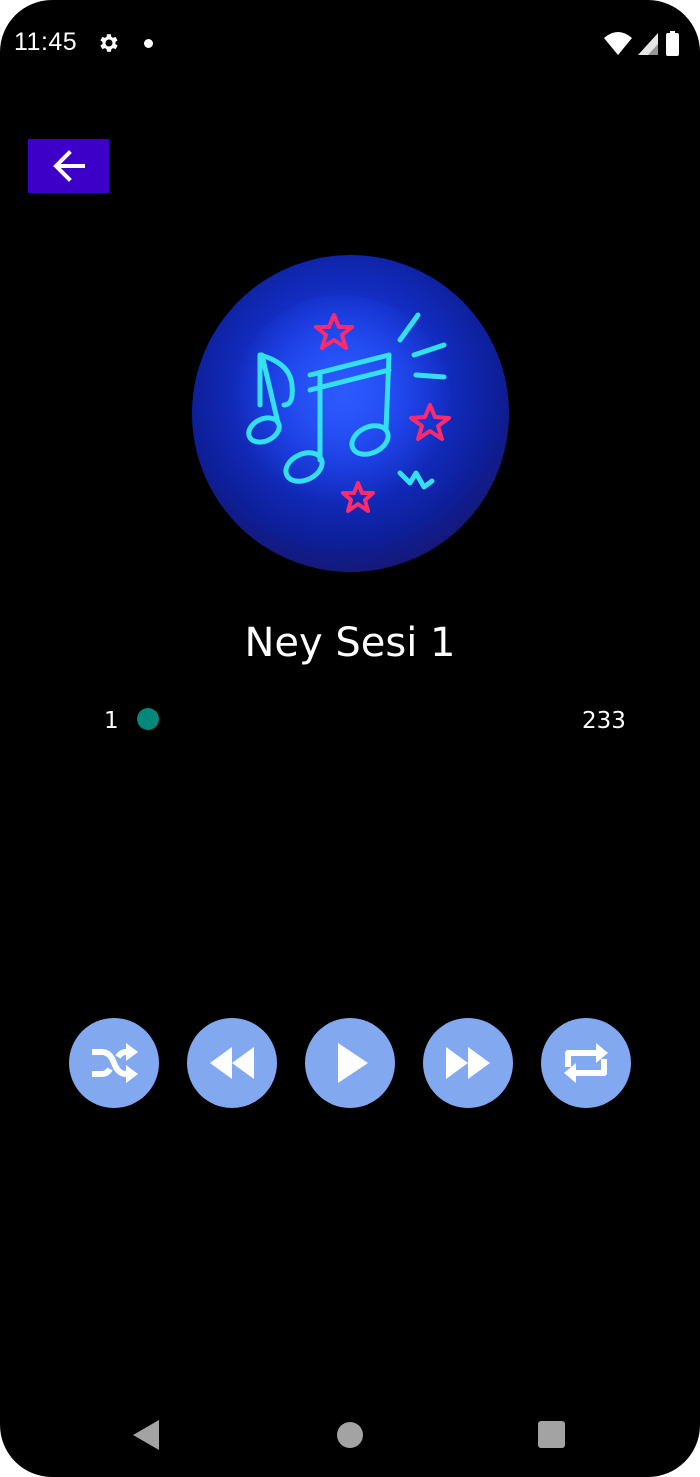  I want to click on fast-forward-button, so click(468, 1063).